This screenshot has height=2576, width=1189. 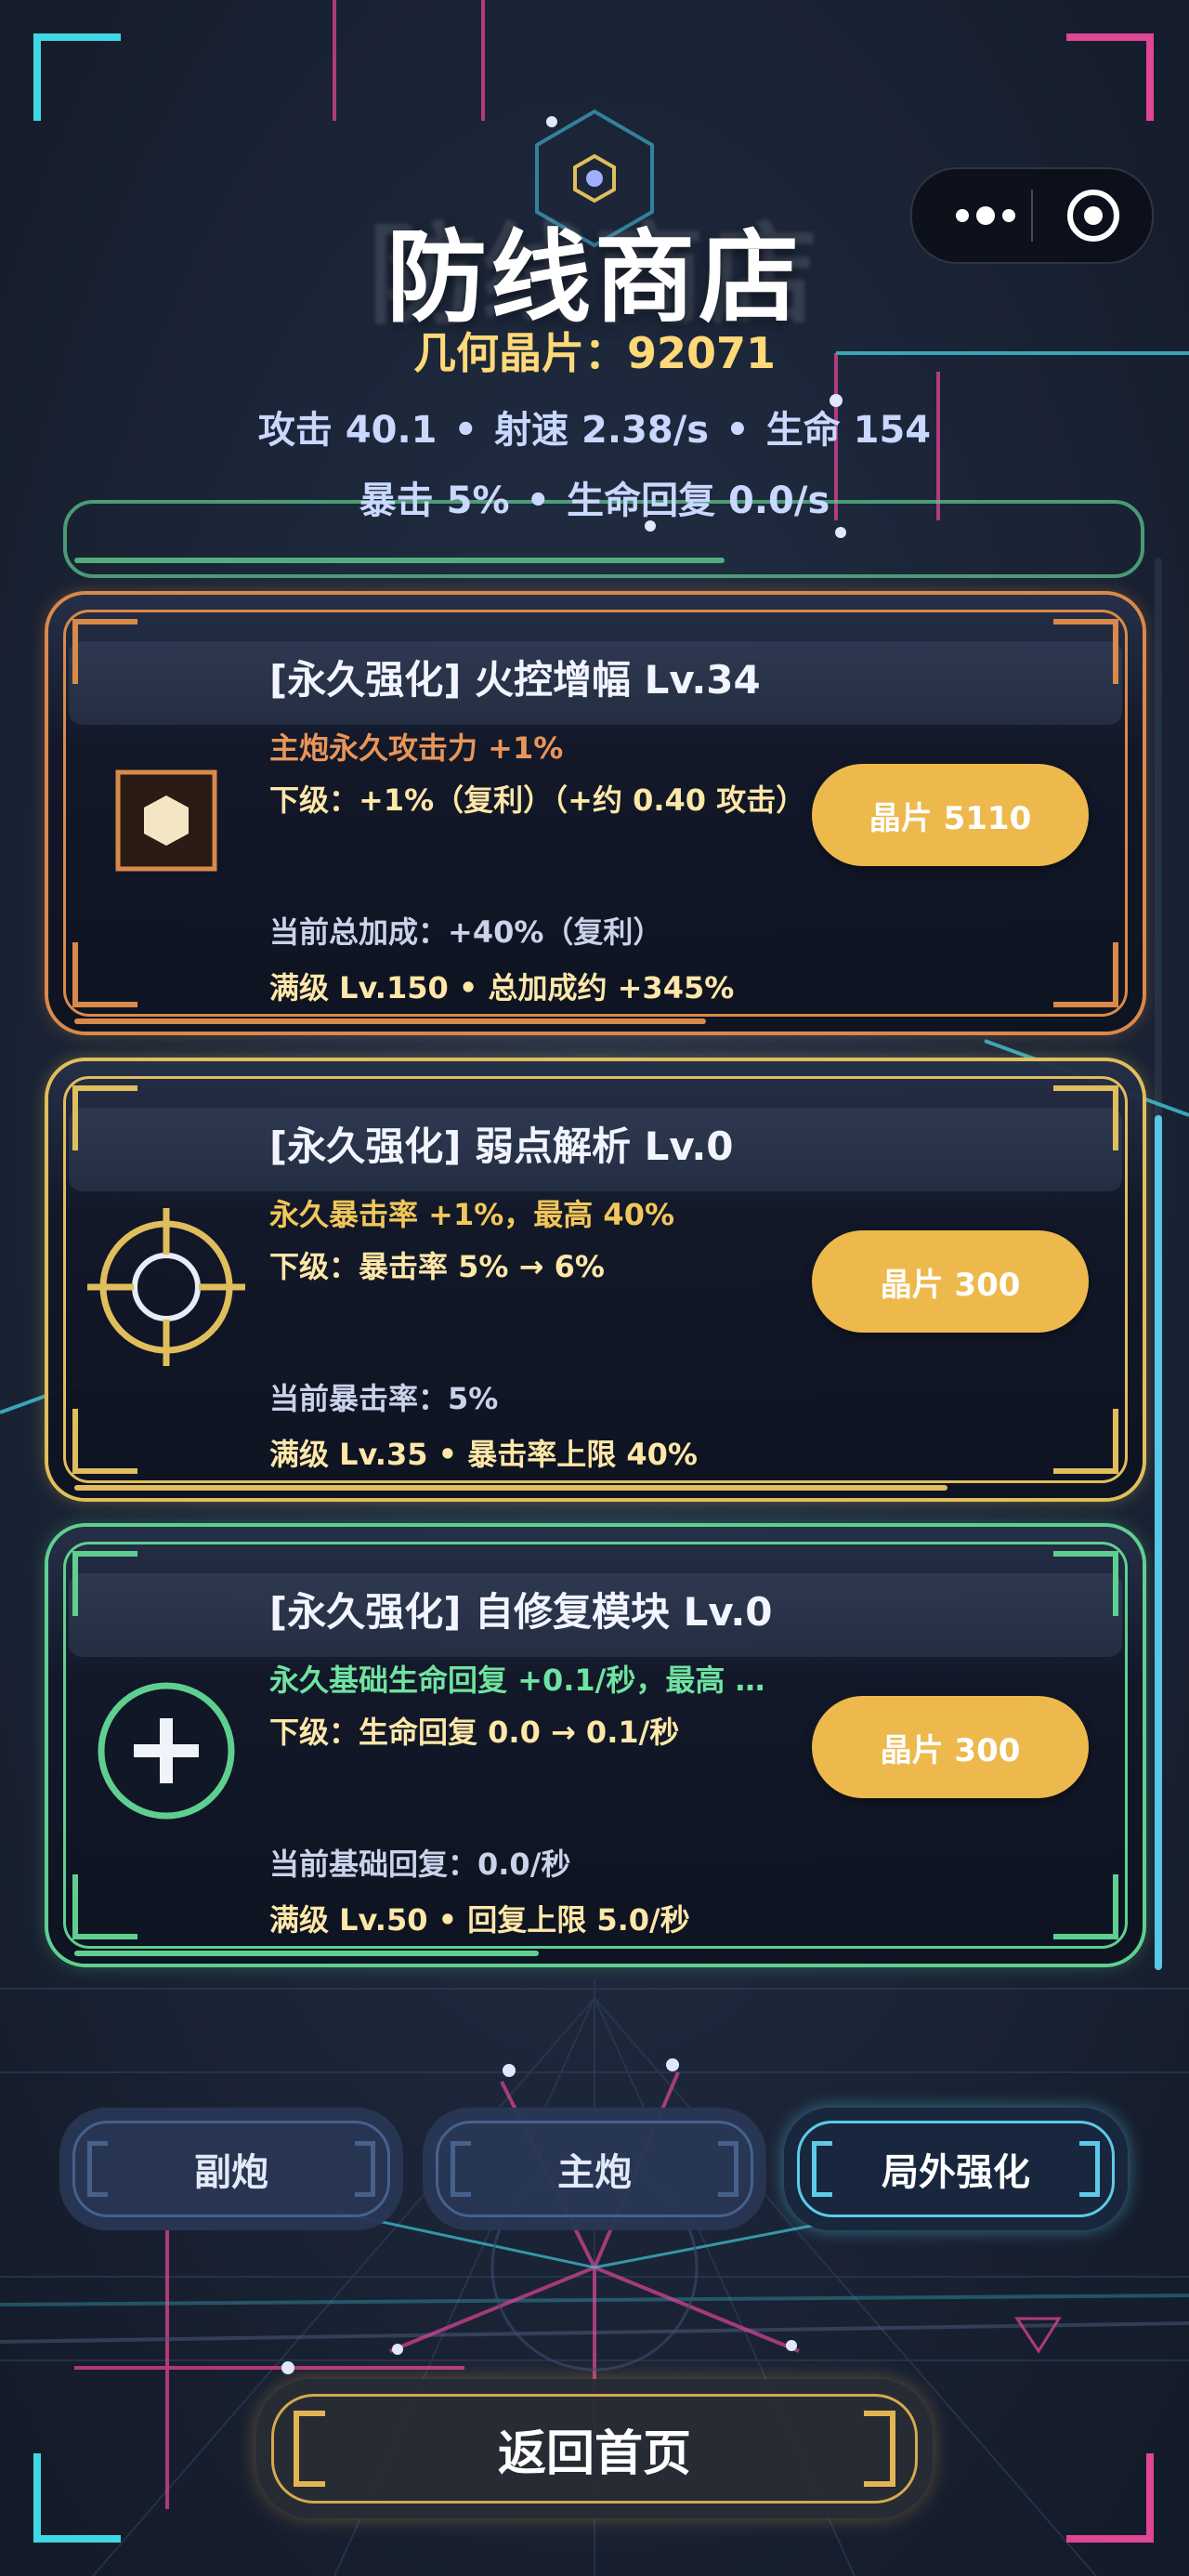 I want to click on upgrade-name: [永久强化] 火控增幅 Lv.34, so click(x=515, y=680).